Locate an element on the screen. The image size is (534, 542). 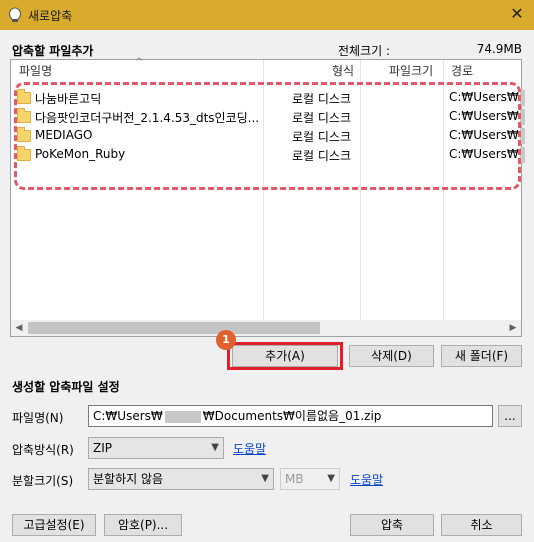
redacted-username is located at coordinates (182, 416).